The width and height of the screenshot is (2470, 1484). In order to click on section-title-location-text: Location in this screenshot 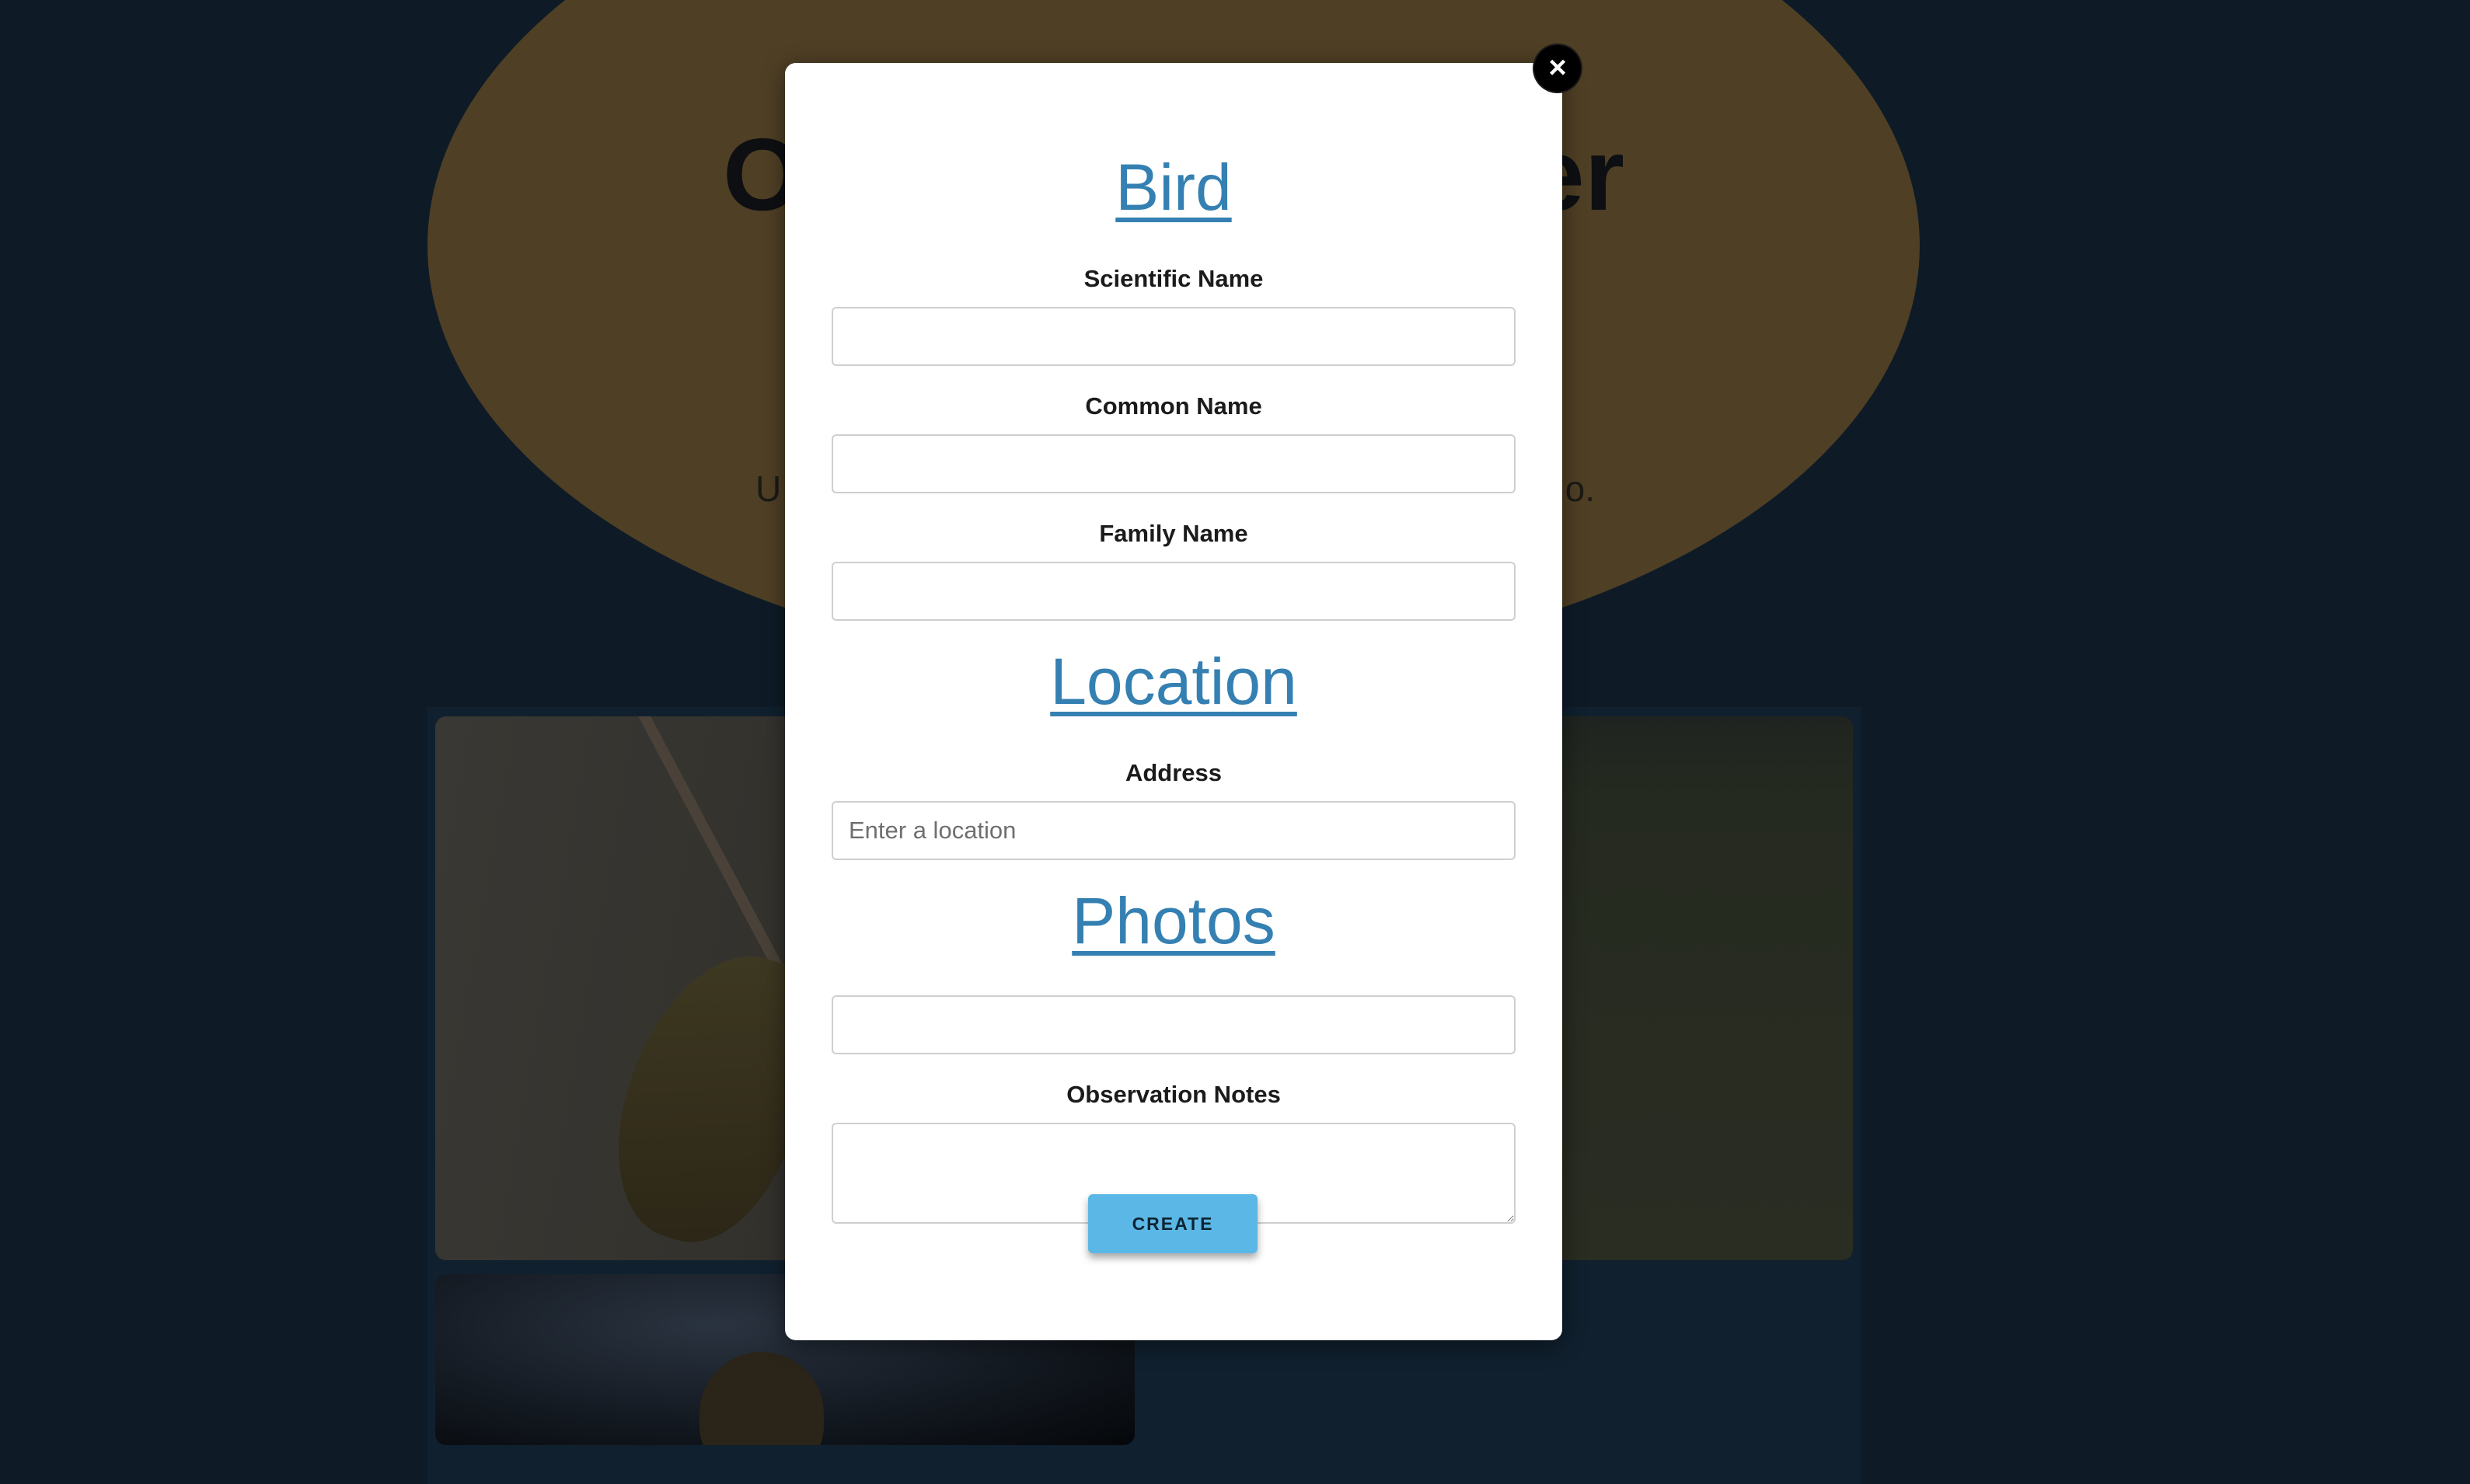, I will do `click(1173, 681)`.